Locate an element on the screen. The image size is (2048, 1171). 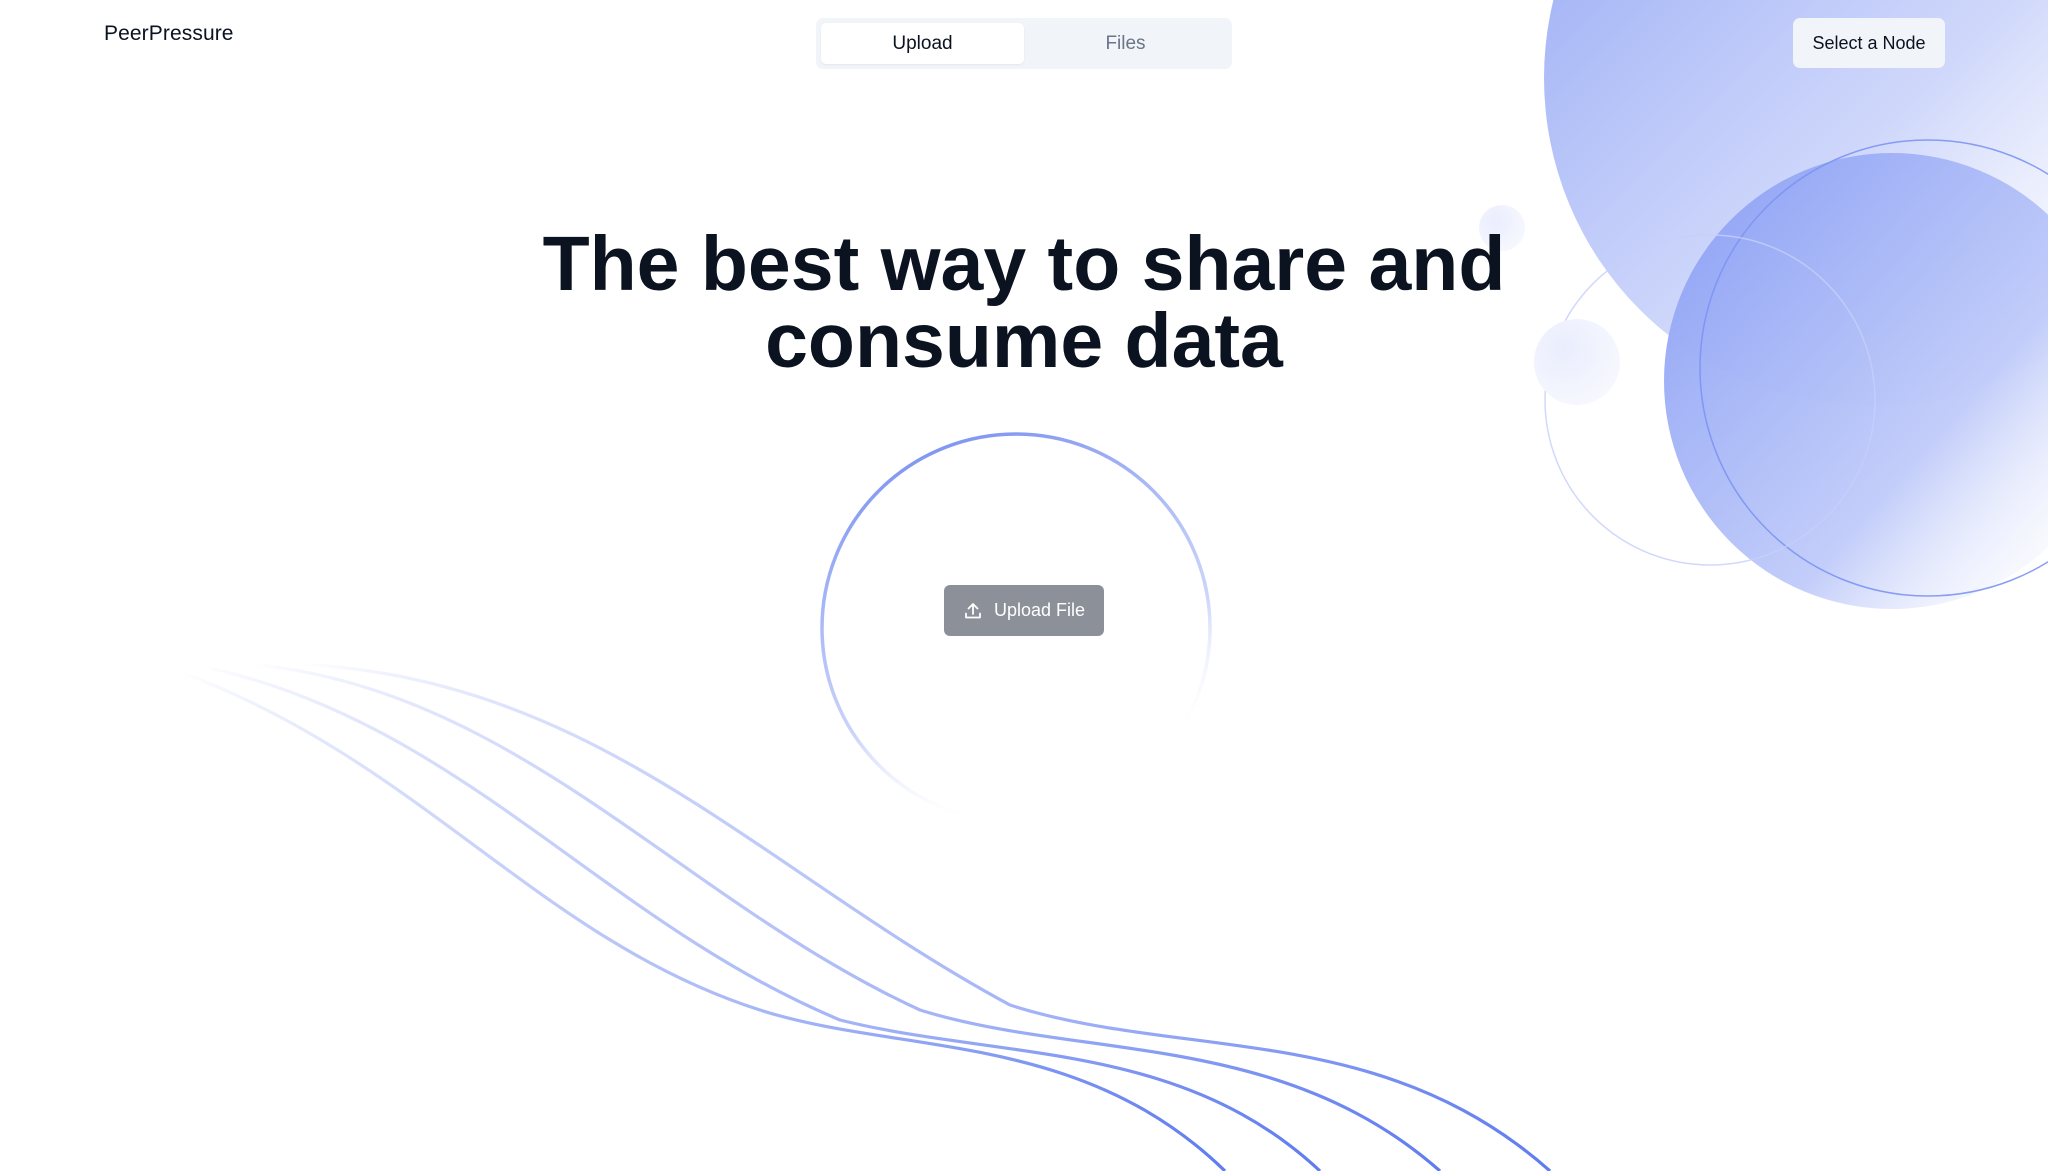
view-tabs: Upload Files is located at coordinates (1024, 43).